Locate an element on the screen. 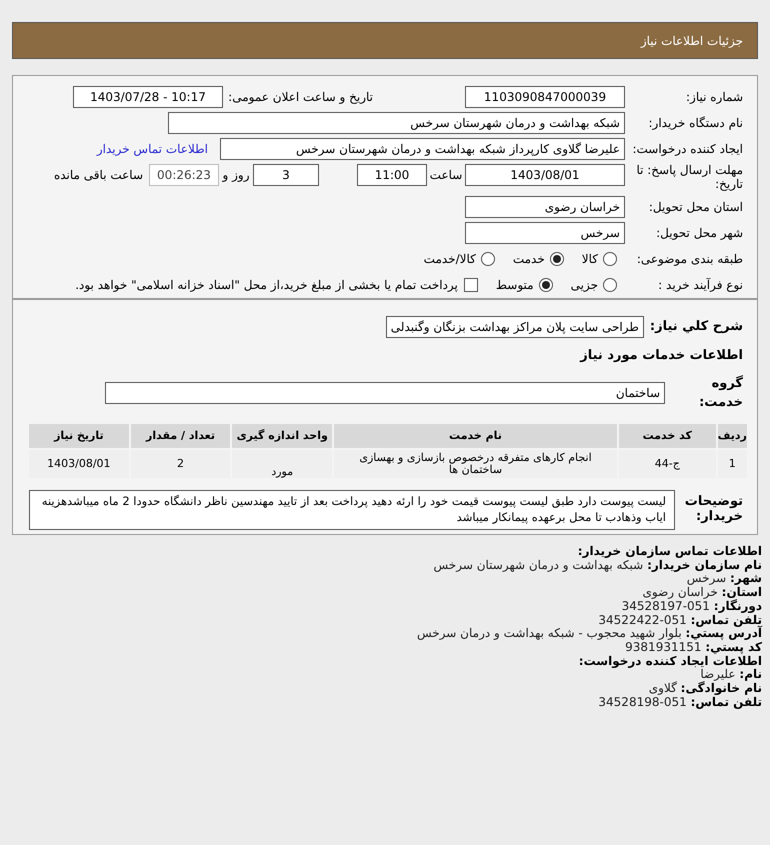  contact-value: شبکه بهداشت و درمان شهرستان سرخس is located at coordinates (539, 565).